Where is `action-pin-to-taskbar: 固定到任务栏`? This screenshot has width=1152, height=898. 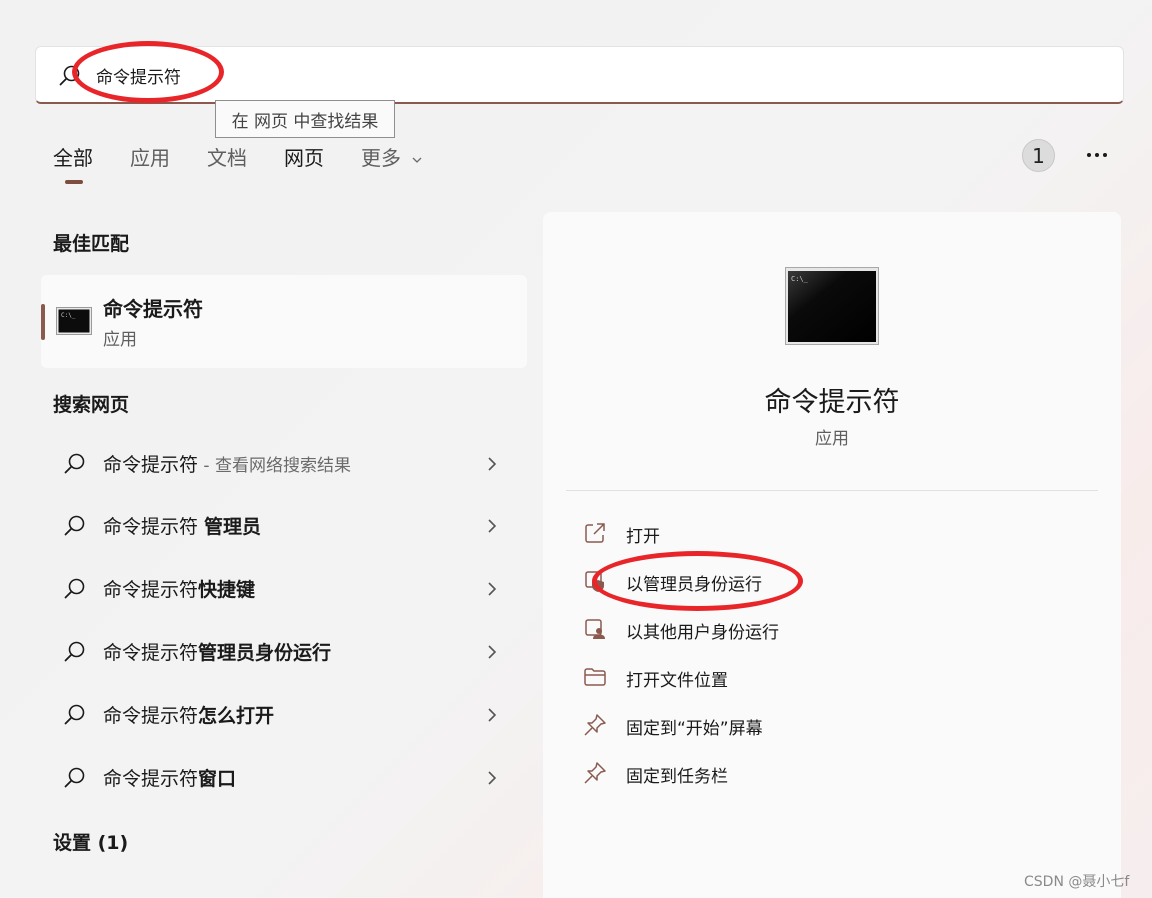 action-pin-to-taskbar: 固定到任务栏 is located at coordinates (829, 773).